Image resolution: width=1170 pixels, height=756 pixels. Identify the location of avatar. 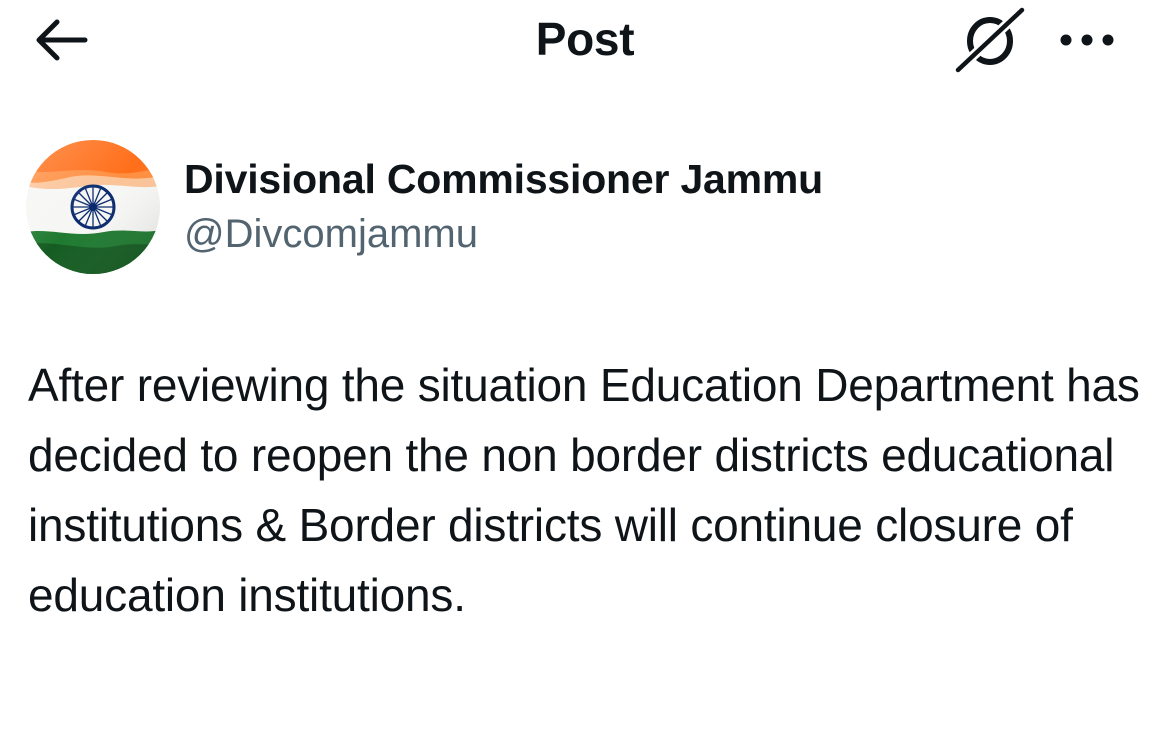
(93, 207).